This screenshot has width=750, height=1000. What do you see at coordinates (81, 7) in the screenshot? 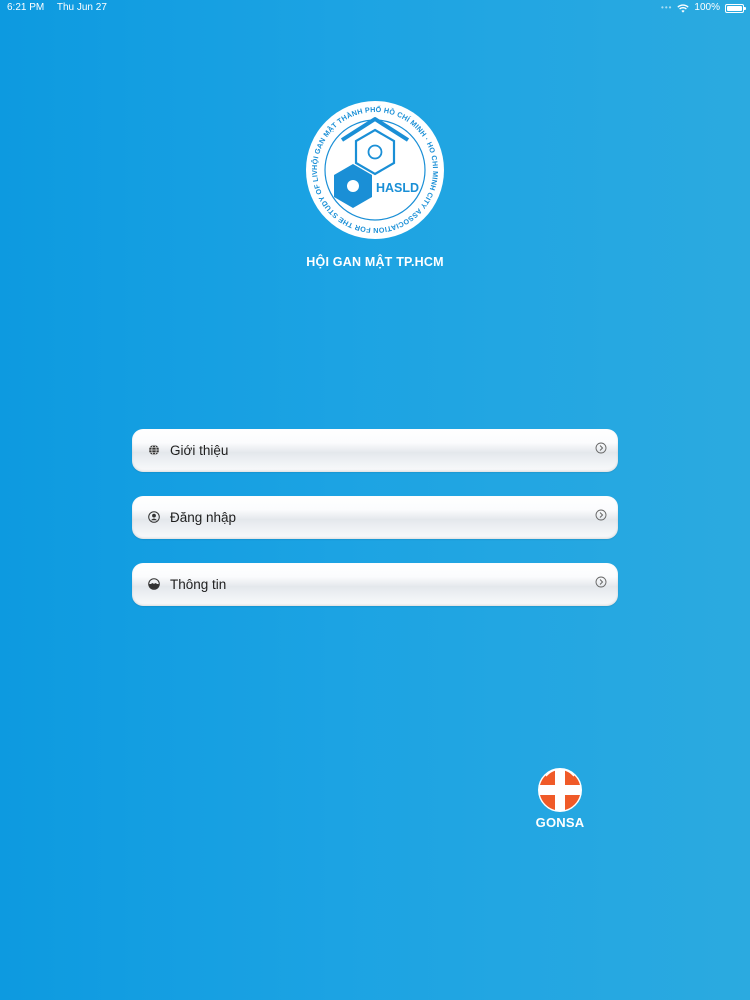
I see `status-date: Thu Jun 27` at bounding box center [81, 7].